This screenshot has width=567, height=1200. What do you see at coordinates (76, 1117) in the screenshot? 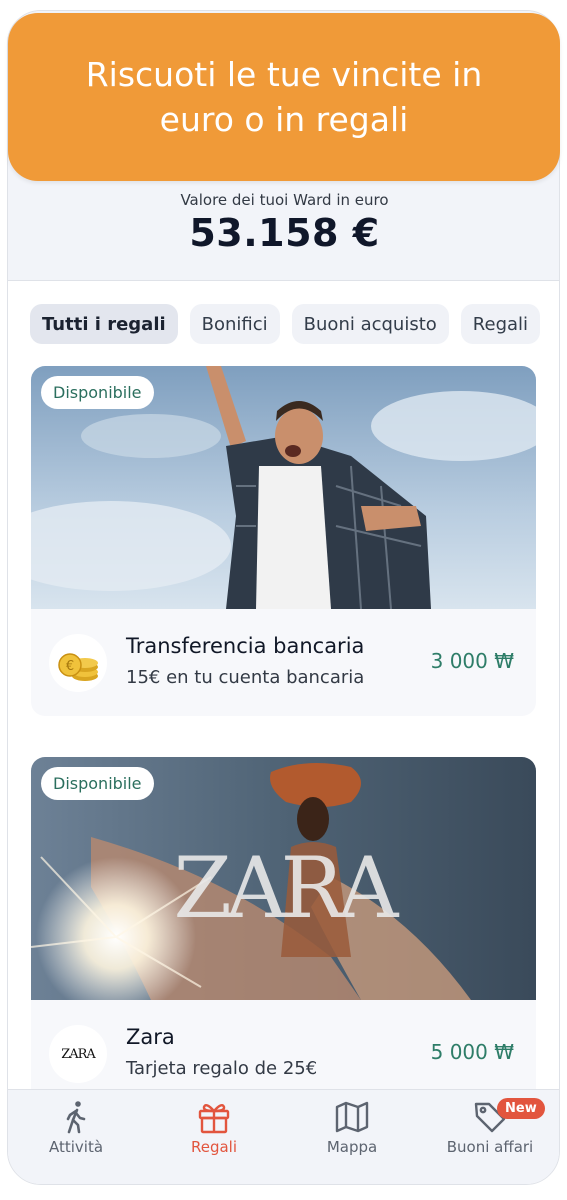
I see `walking-person-icon` at bounding box center [76, 1117].